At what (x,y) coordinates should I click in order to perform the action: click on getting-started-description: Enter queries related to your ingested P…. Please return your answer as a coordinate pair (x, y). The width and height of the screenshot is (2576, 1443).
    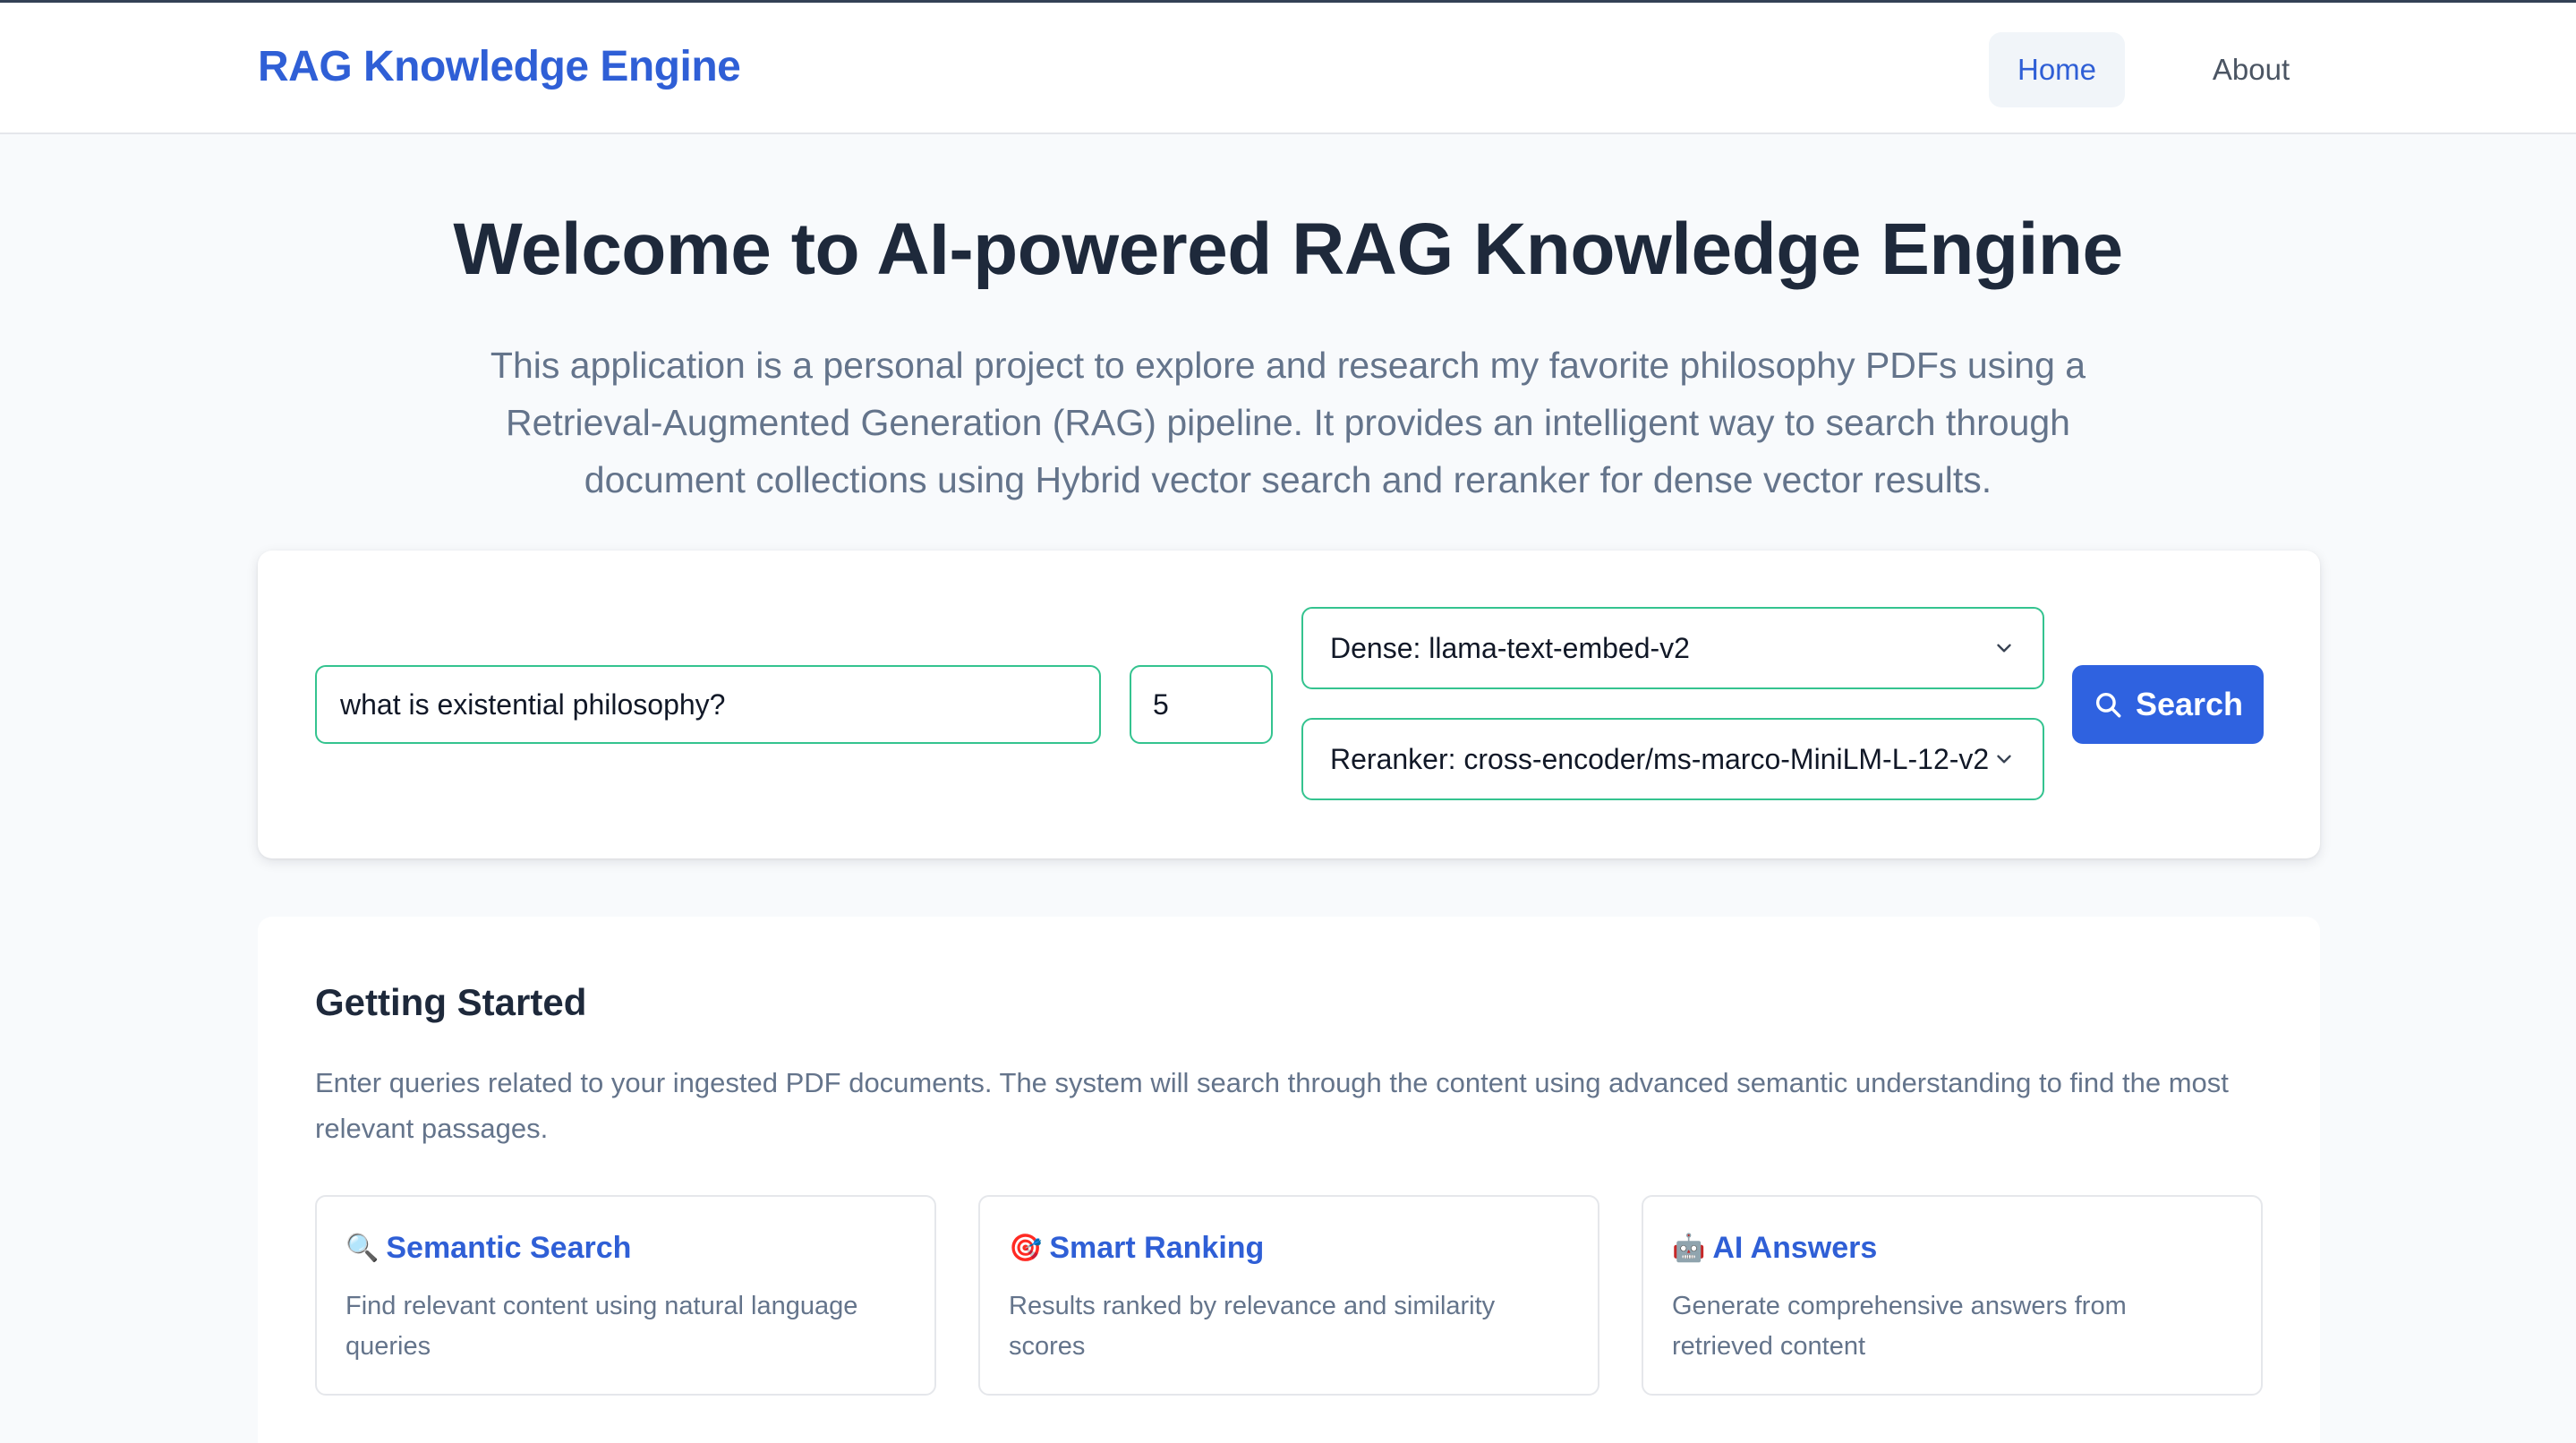
    Looking at the image, I should click on (1272, 1105).